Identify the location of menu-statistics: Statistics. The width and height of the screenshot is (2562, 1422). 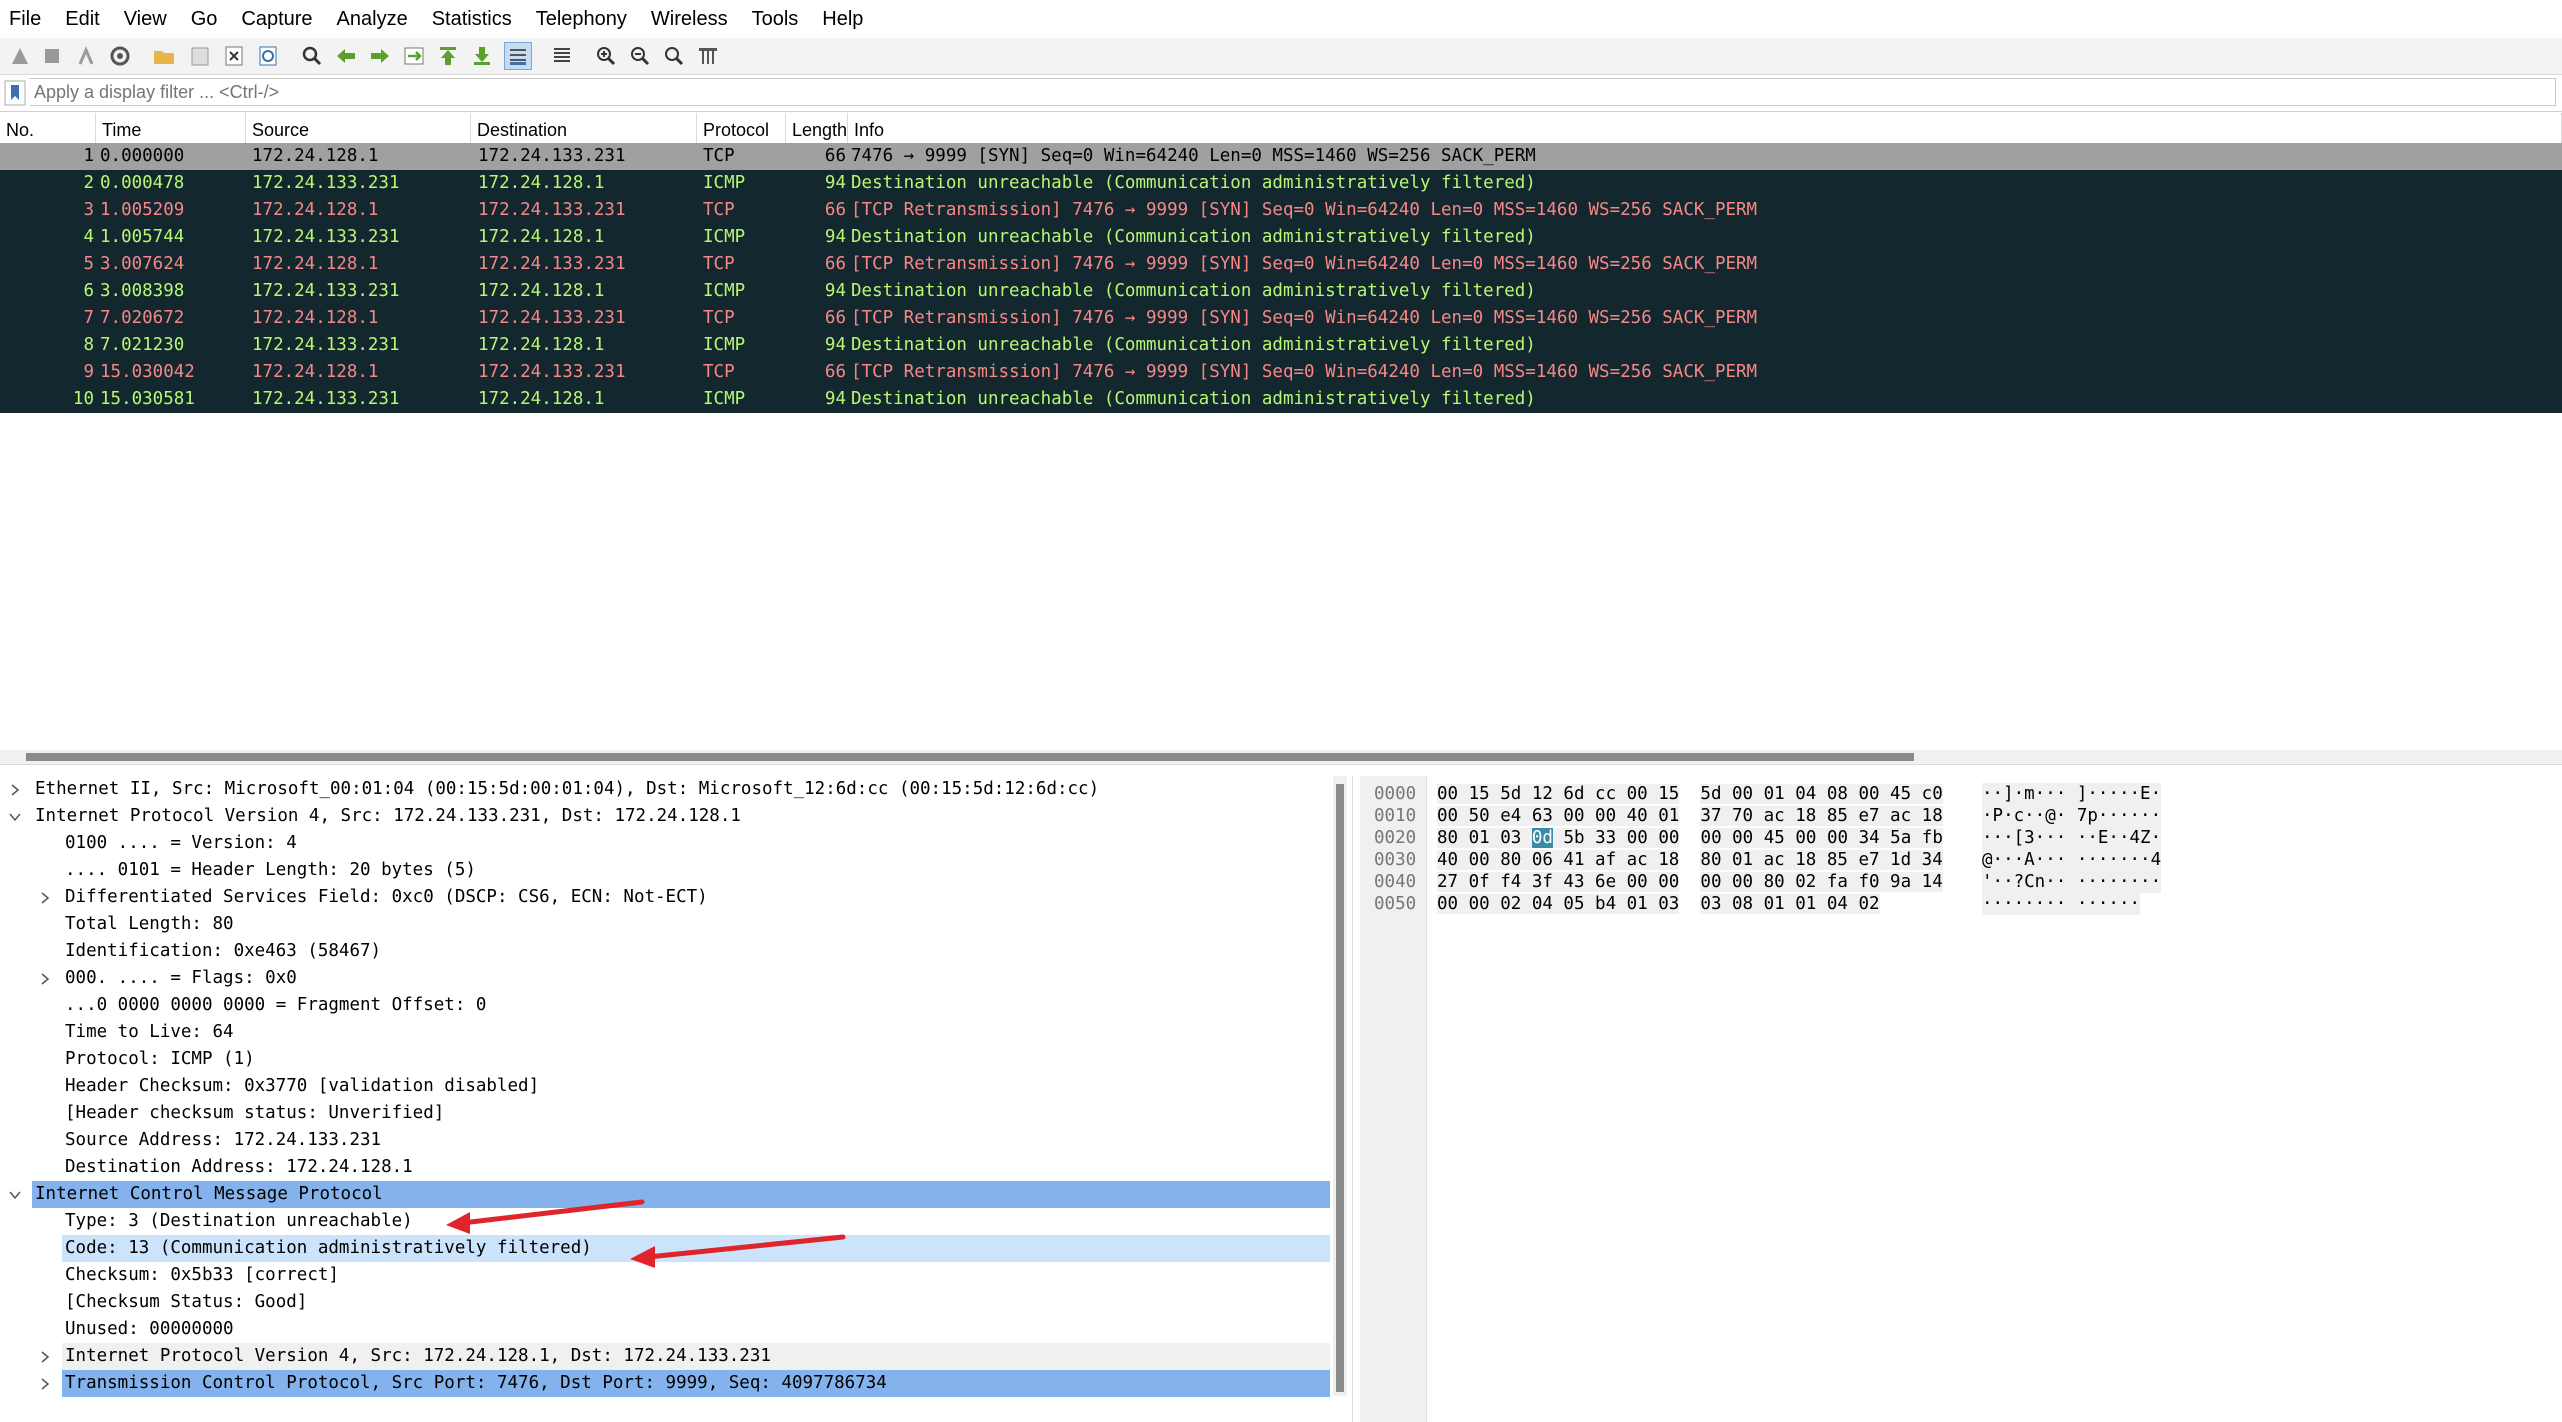
(472, 19).